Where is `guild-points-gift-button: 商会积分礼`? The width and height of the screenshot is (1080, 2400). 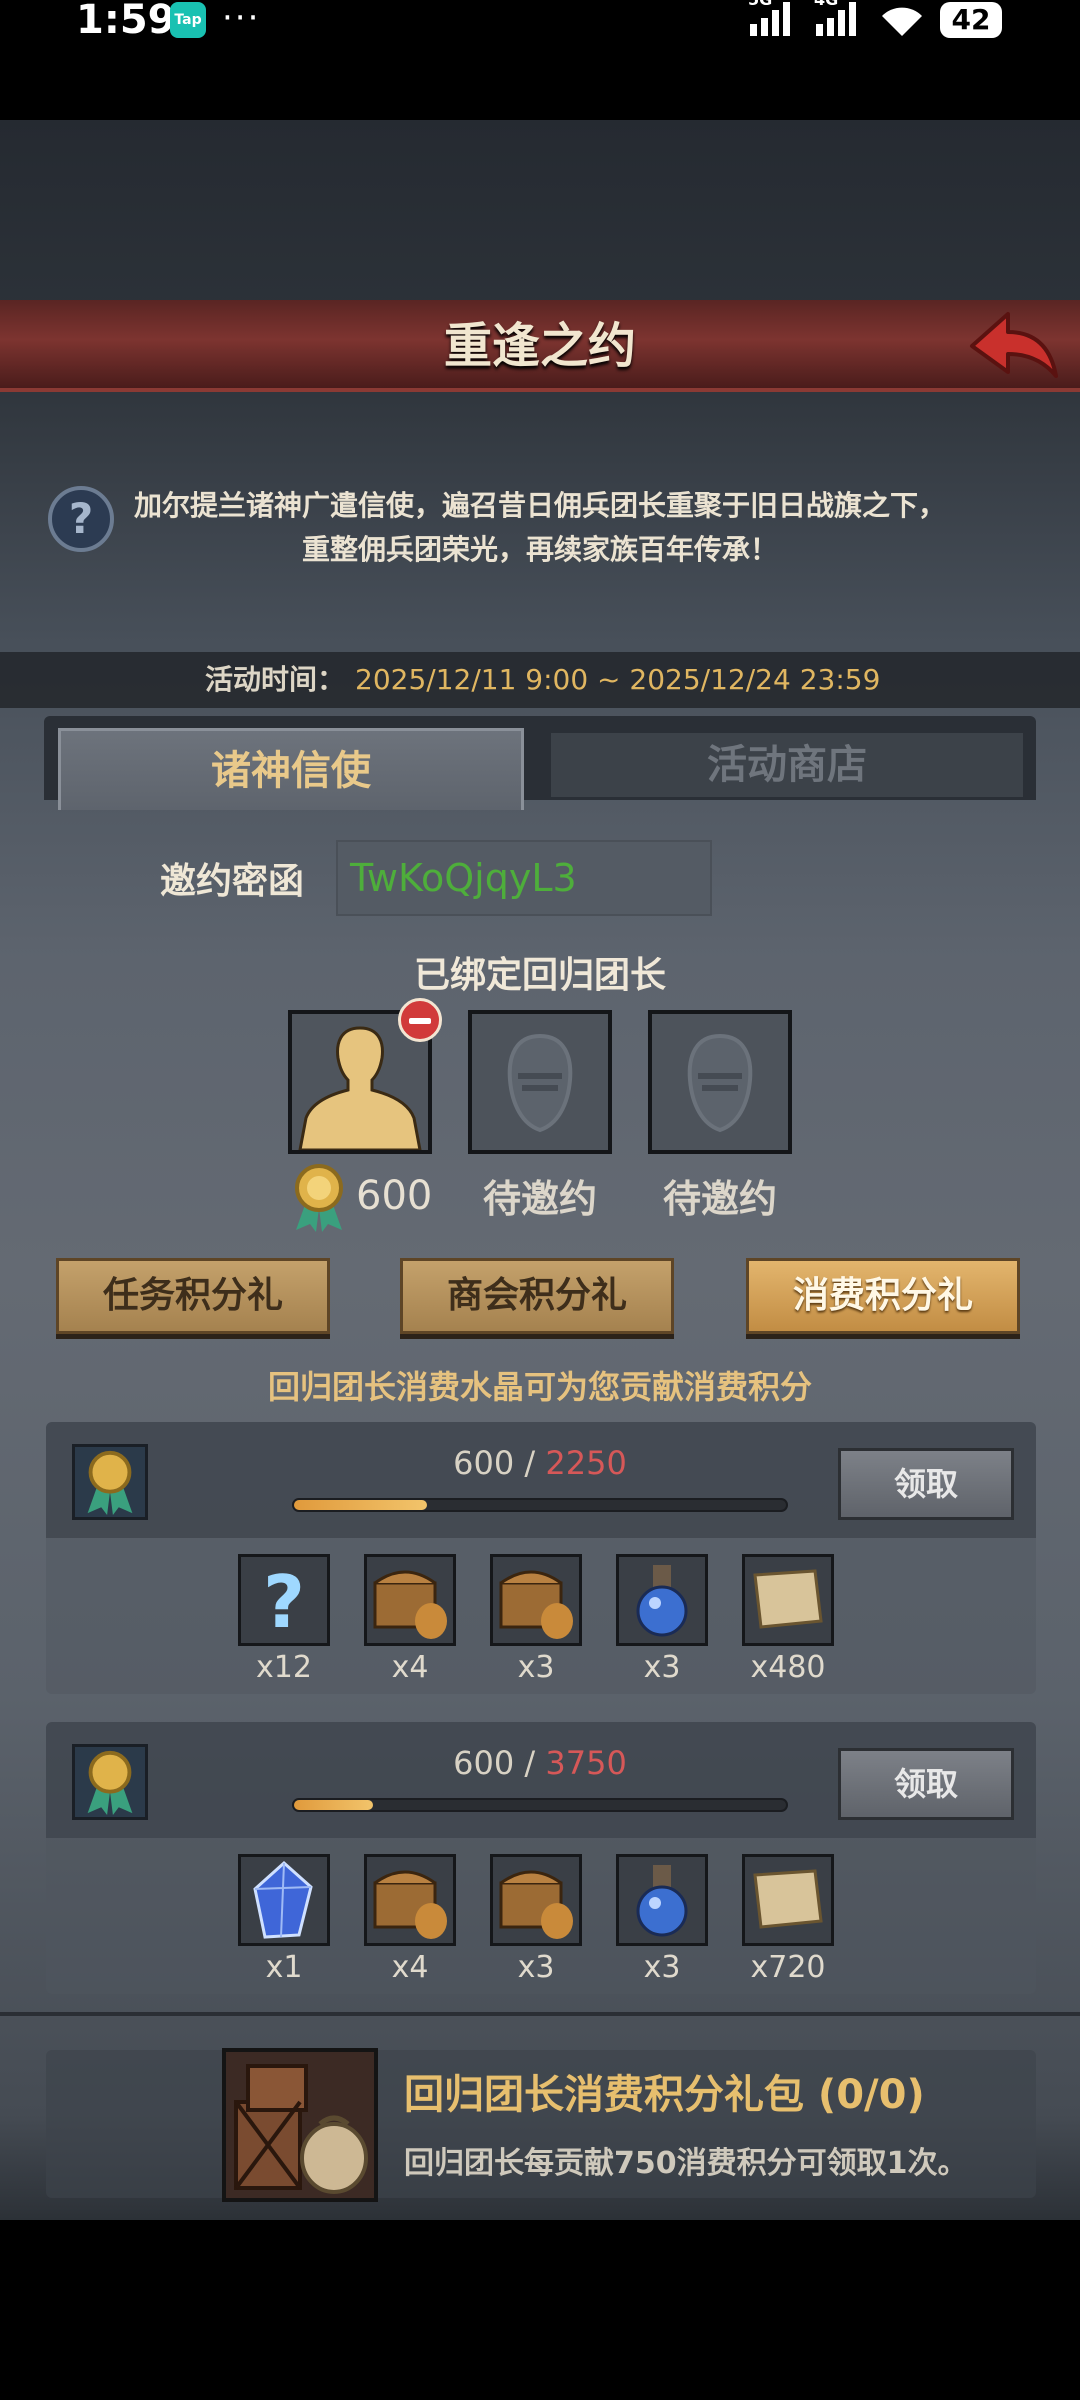 guild-points-gift-button: 商会积分礼 is located at coordinates (537, 1296).